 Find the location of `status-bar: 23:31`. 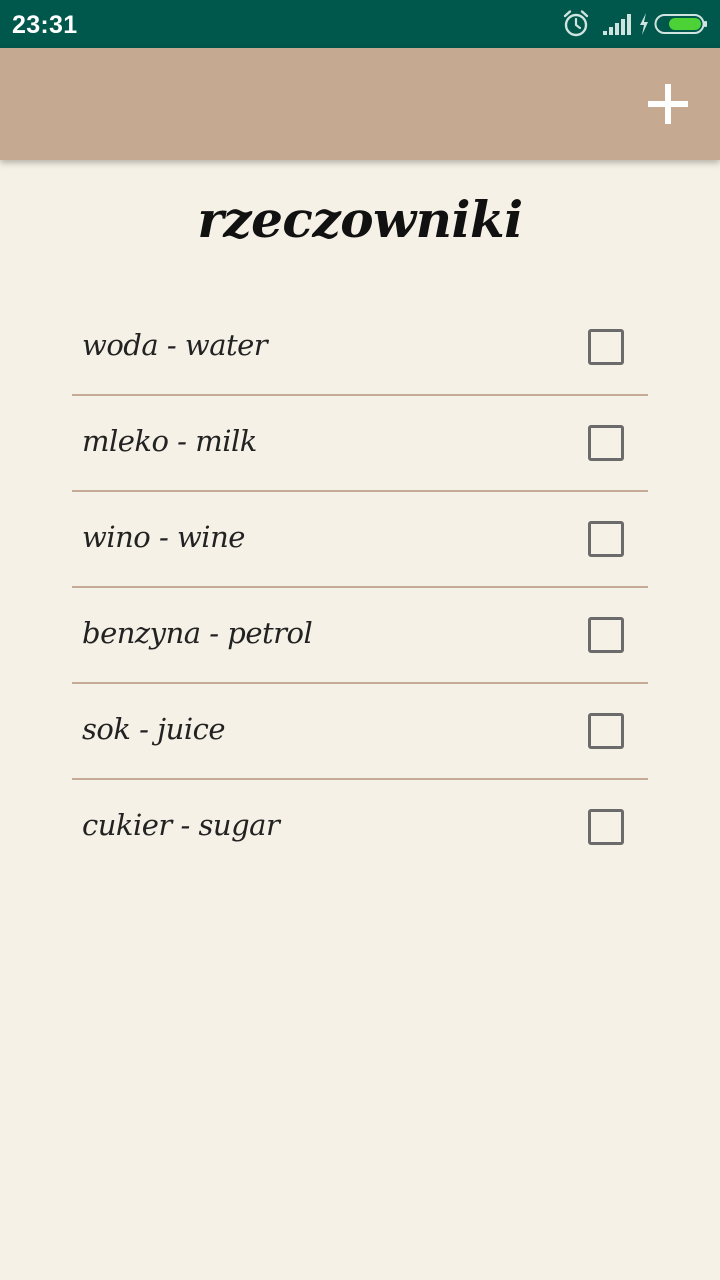

status-bar: 23:31 is located at coordinates (360, 24).